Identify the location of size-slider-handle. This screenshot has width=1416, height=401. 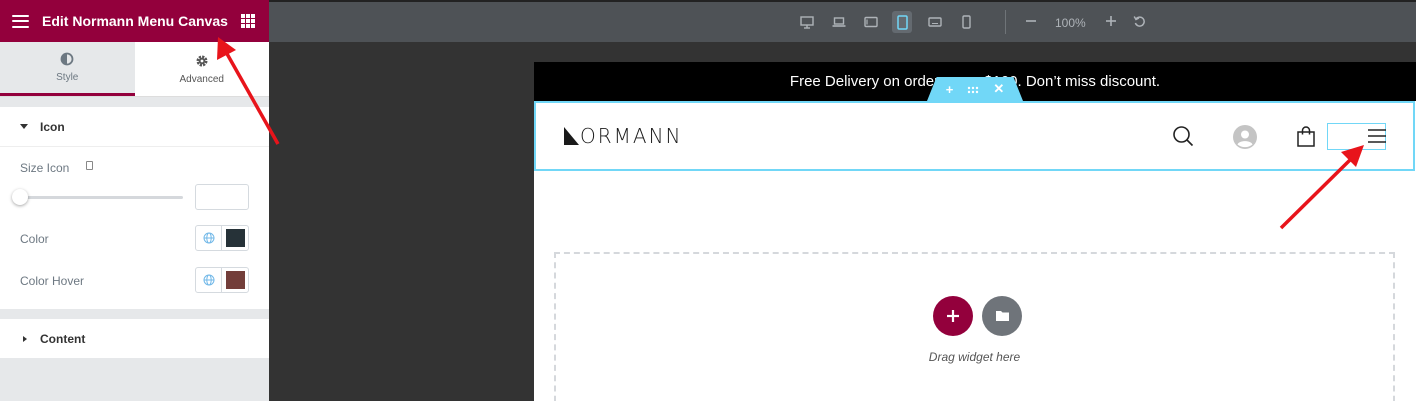
(20, 197).